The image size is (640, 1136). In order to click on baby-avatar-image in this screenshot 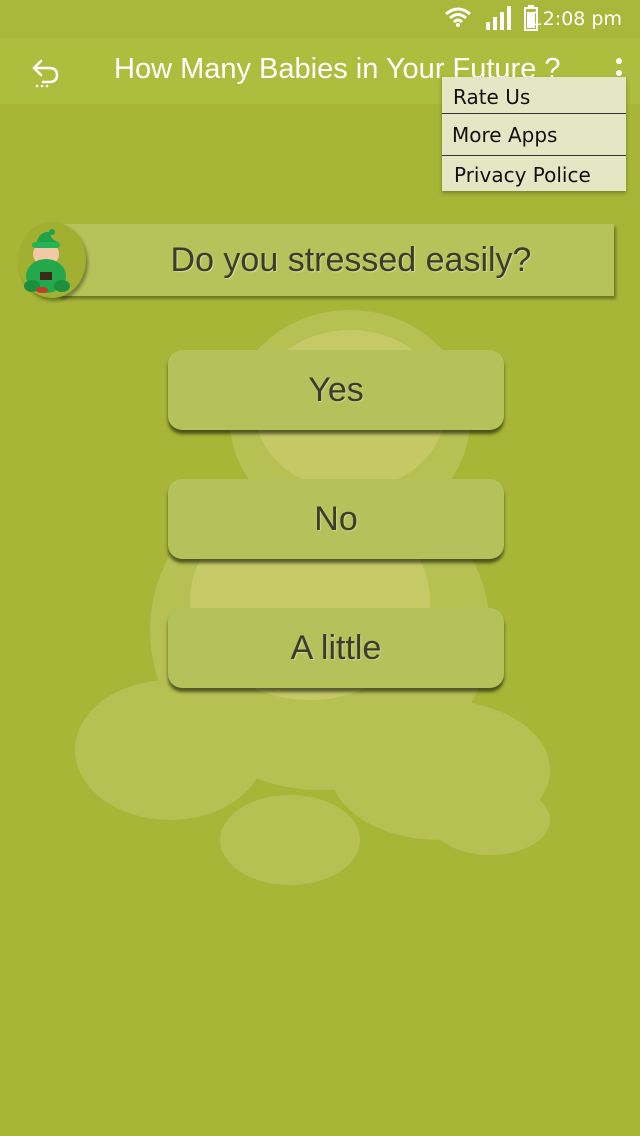, I will do `click(47, 261)`.